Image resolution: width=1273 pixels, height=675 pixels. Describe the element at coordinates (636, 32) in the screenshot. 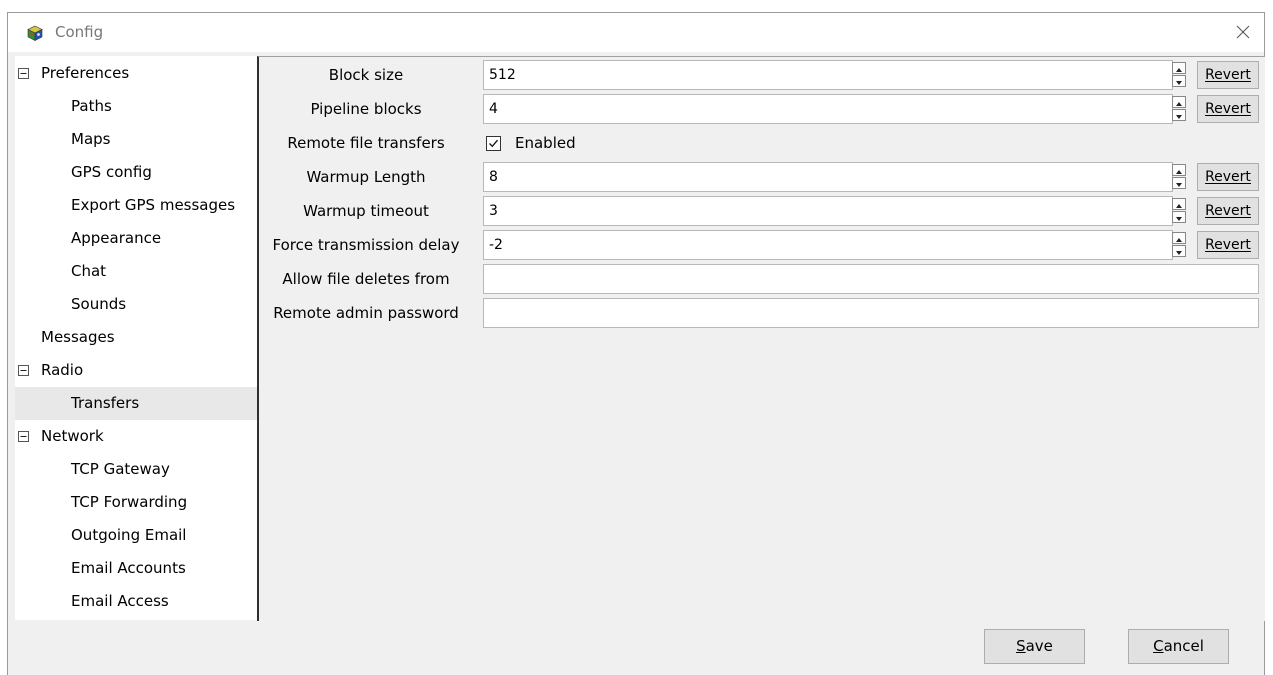

I see `title-bar: Config` at that location.